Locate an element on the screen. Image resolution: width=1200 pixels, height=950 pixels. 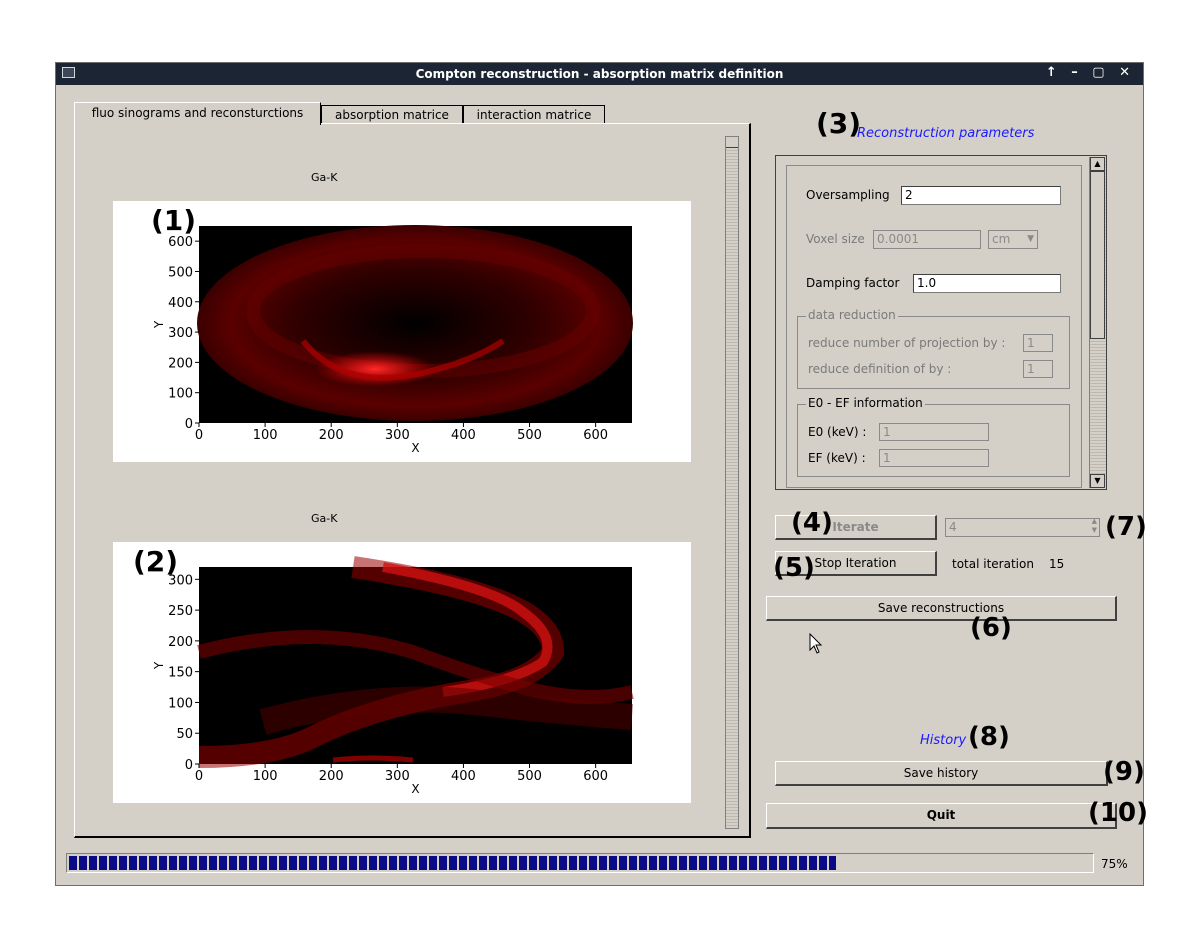
annotation-5: (5) is located at coordinates (794, 568).